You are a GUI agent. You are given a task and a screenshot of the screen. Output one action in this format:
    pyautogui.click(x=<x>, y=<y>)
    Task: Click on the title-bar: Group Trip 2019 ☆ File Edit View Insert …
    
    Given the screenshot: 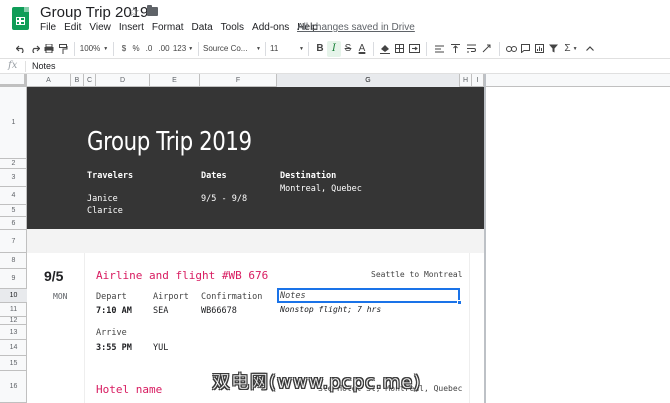 What is the action you would take?
    pyautogui.click(x=335, y=19)
    